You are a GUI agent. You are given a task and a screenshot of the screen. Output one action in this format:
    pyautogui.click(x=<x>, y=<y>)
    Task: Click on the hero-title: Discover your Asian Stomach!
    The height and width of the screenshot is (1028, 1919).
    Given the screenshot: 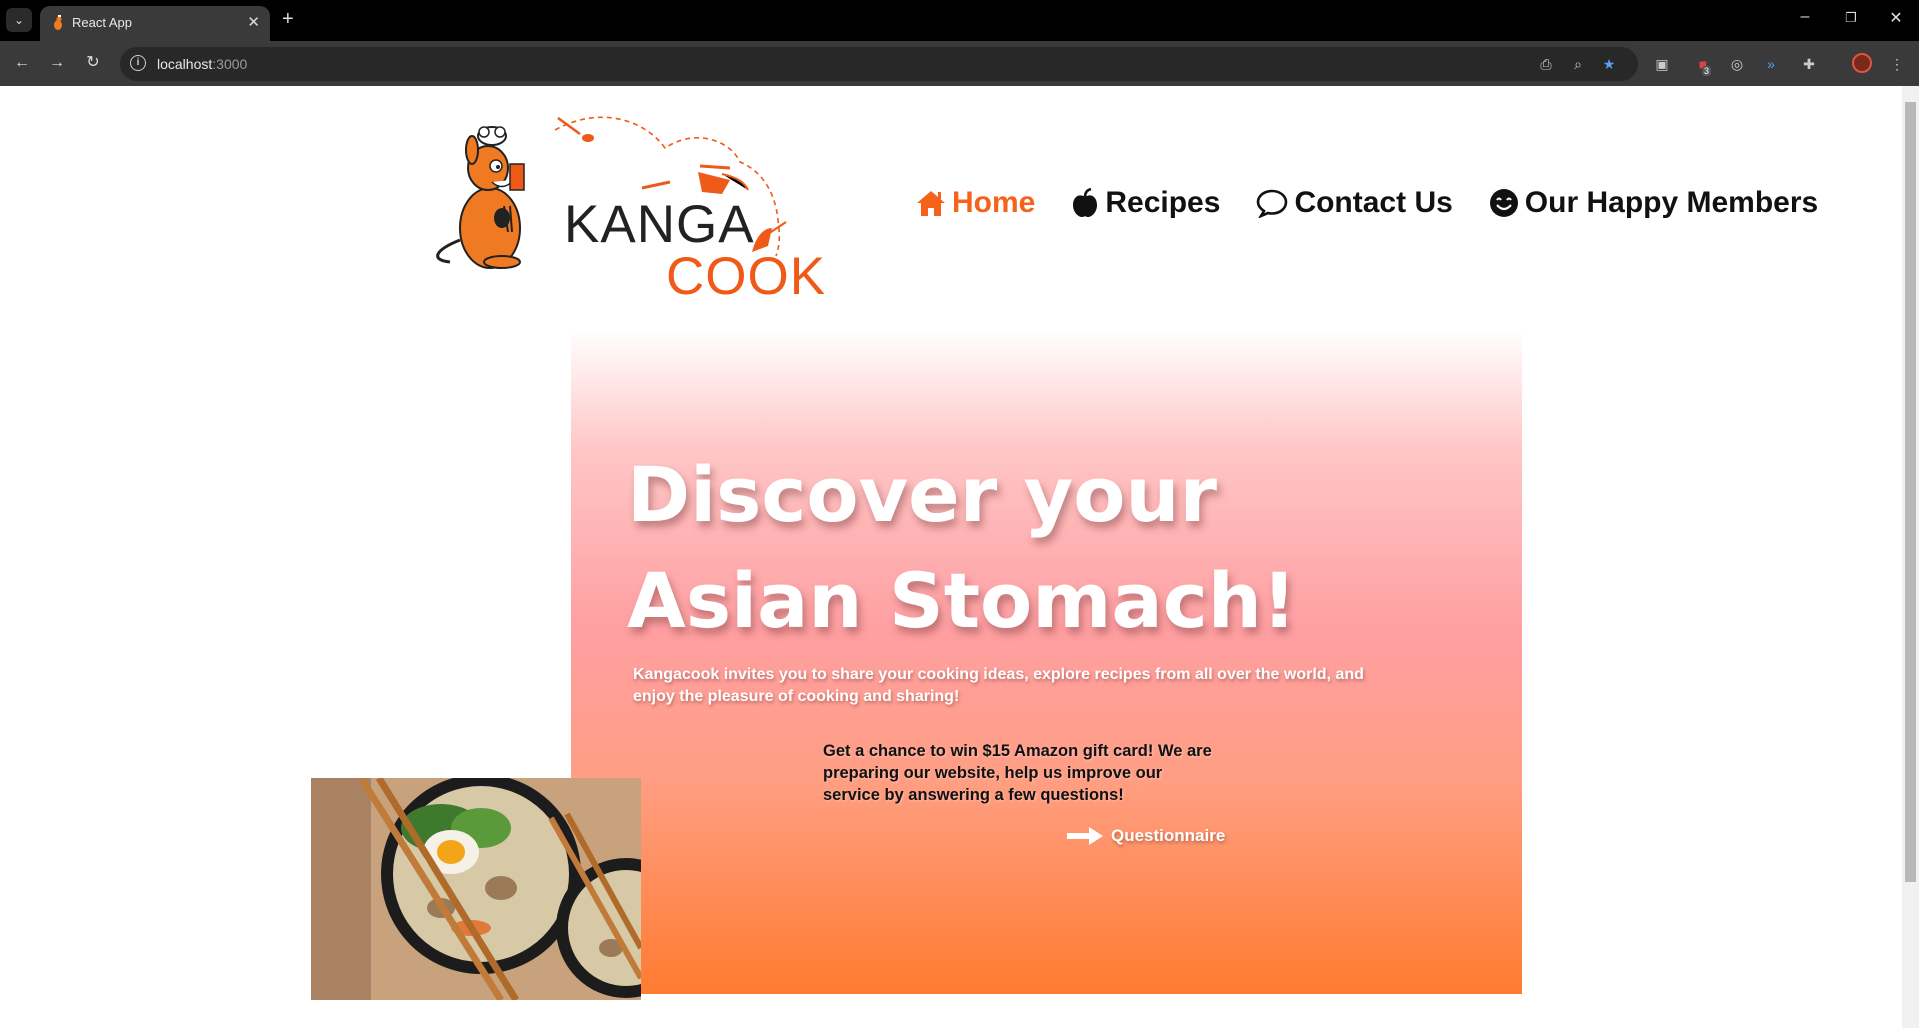 What is the action you would take?
    pyautogui.click(x=962, y=547)
    